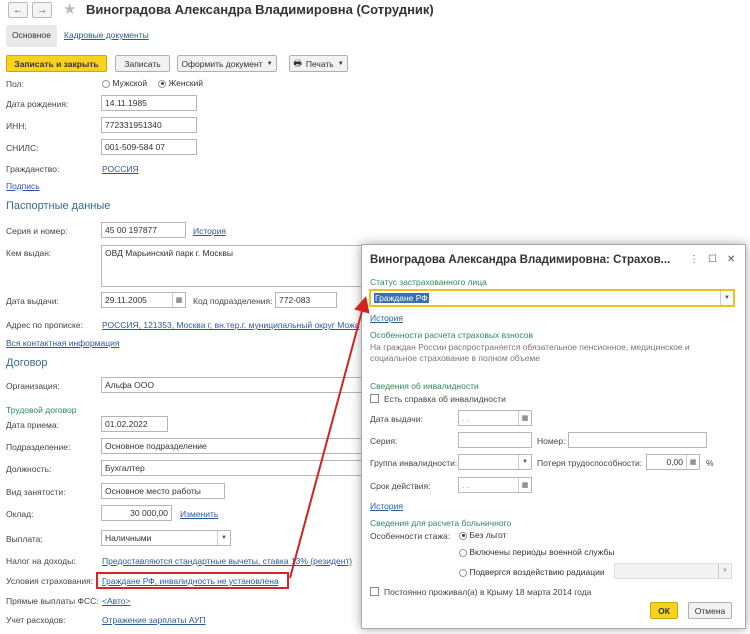 Image resolution: width=750 pixels, height=634 pixels. What do you see at coordinates (33, 386) in the screenshot?
I see `organization-label: Организация:` at bounding box center [33, 386].